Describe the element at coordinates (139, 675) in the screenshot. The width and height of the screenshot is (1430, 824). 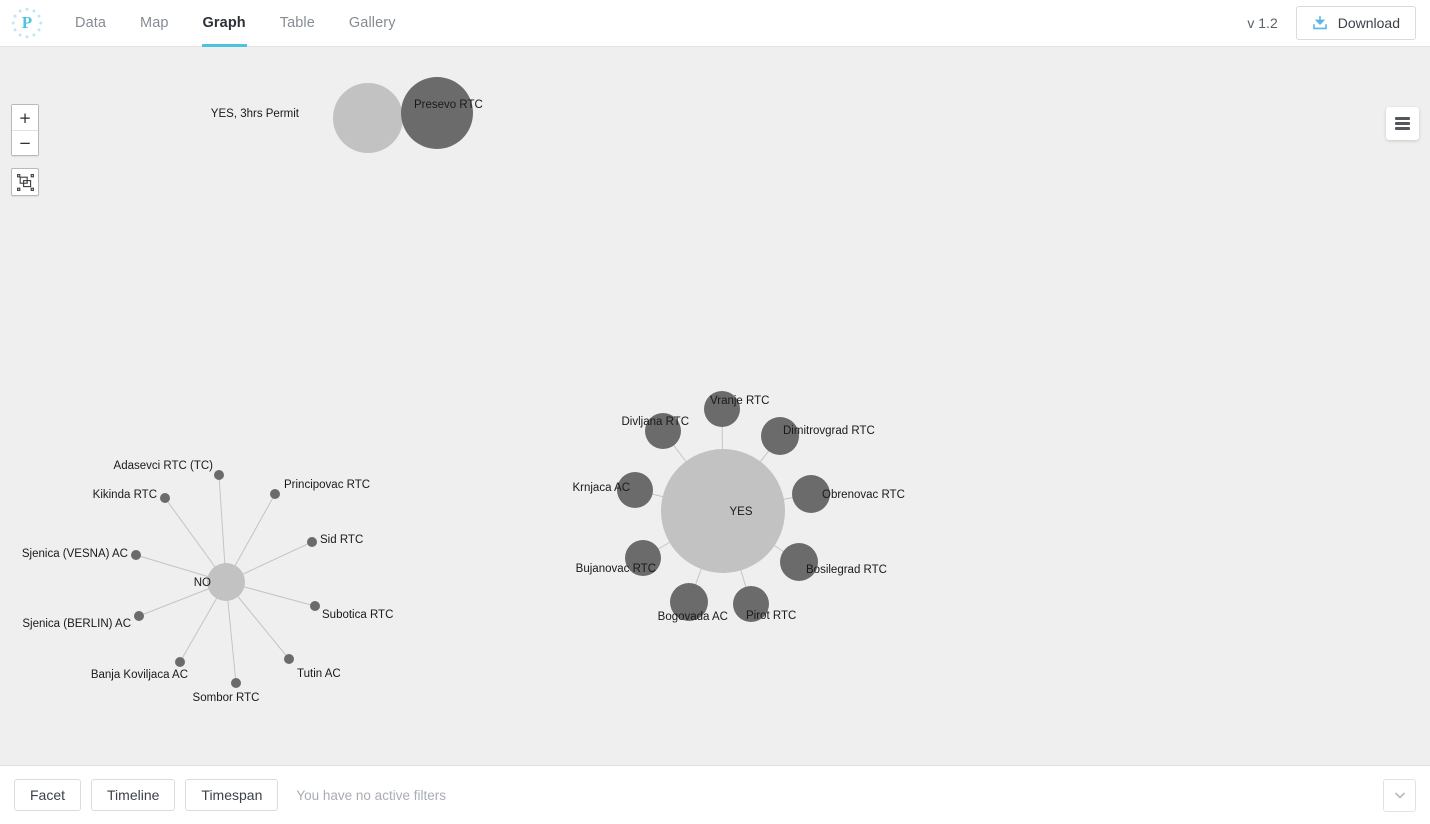
I see `graph-node-label: Banja Koviljaca AC` at that location.